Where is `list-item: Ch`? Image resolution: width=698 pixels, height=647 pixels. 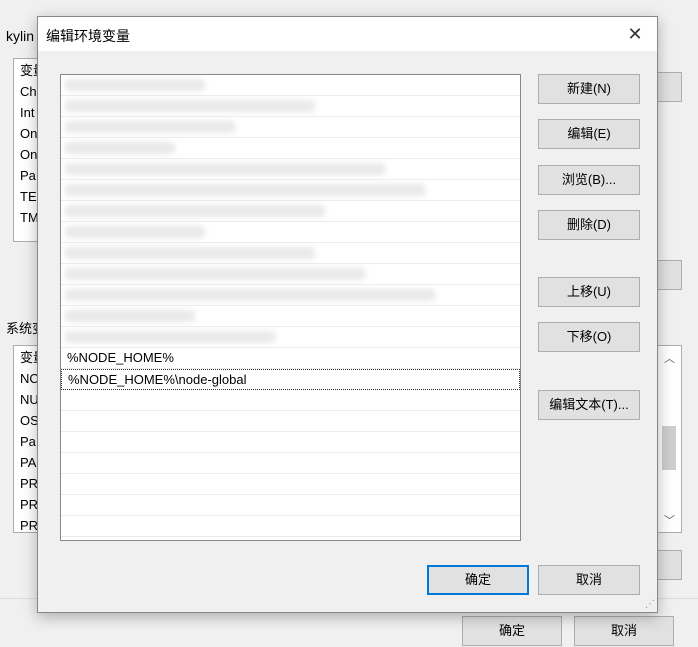 list-item: Ch is located at coordinates (28, 92).